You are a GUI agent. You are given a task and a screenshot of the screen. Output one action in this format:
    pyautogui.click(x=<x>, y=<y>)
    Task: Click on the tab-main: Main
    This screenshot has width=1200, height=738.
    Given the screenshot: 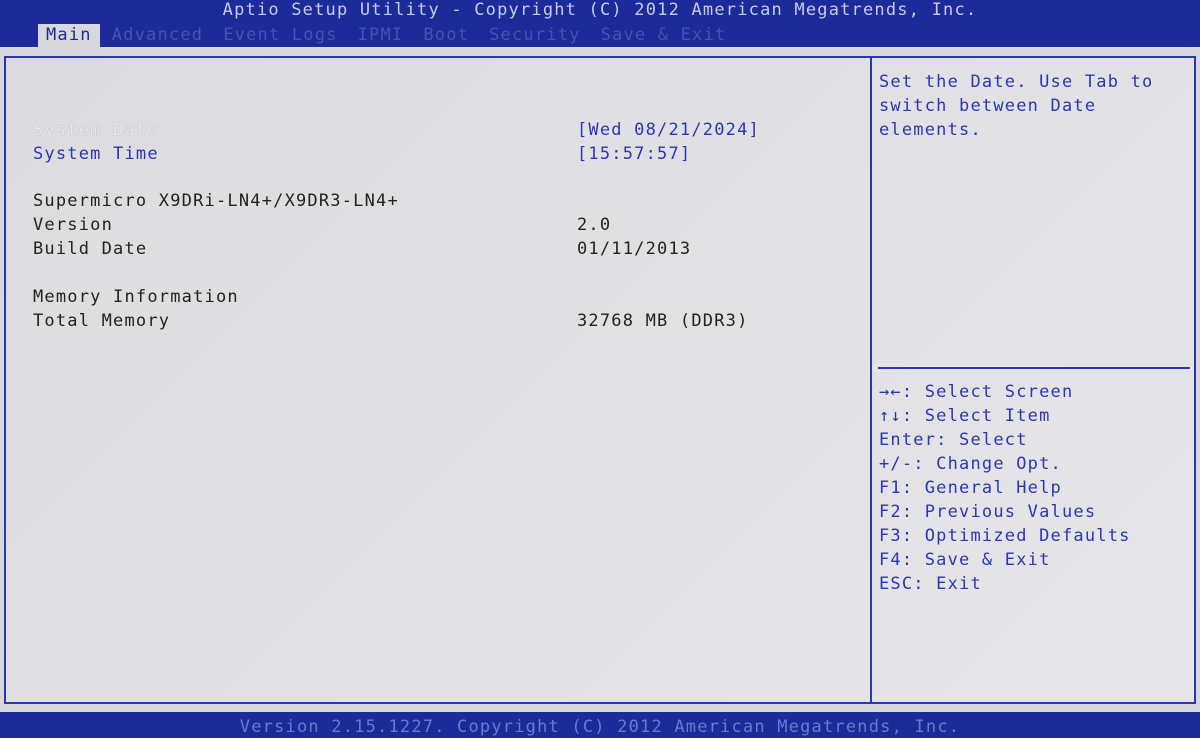 What is the action you would take?
    pyautogui.click(x=69, y=35)
    